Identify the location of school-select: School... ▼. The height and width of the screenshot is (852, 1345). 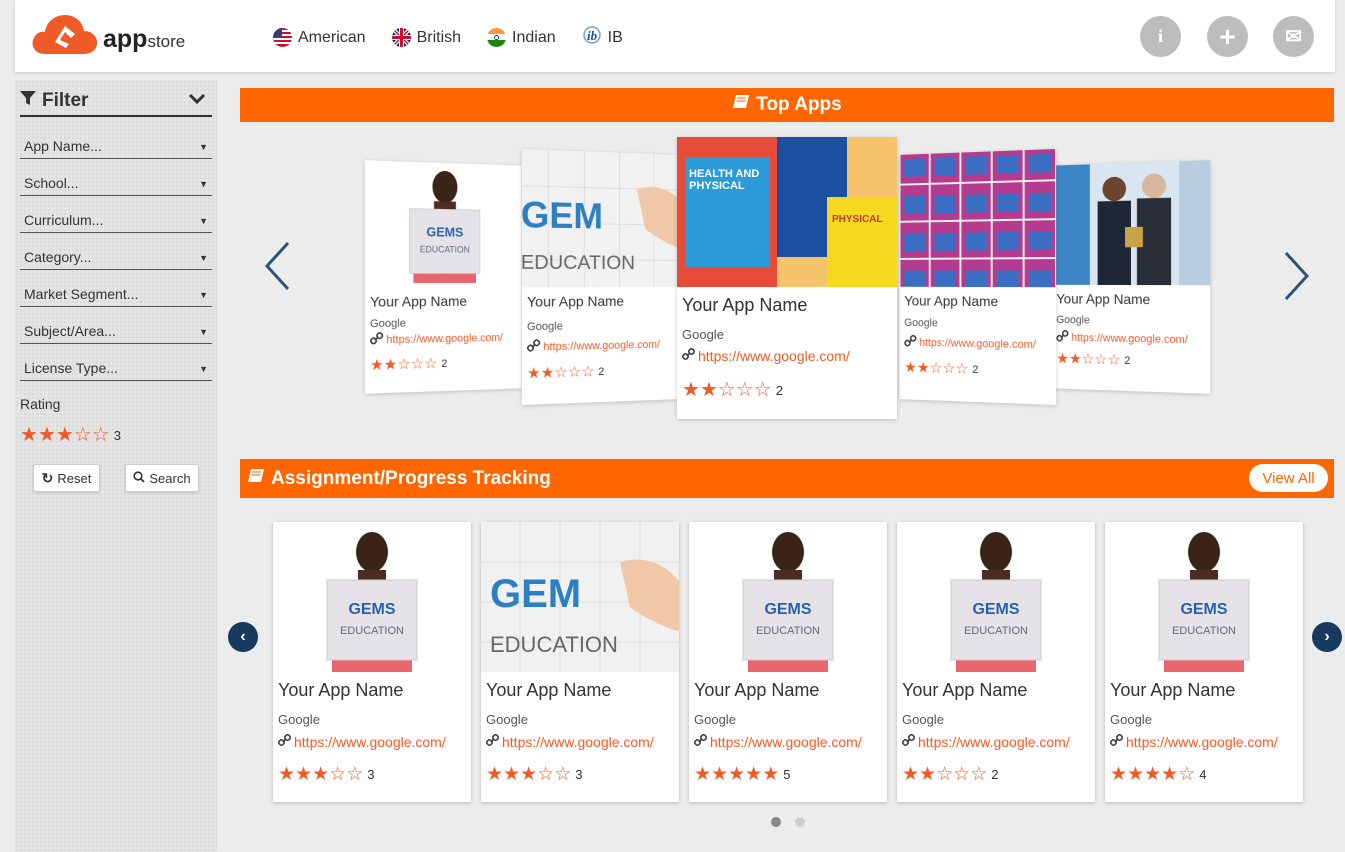
(116, 183).